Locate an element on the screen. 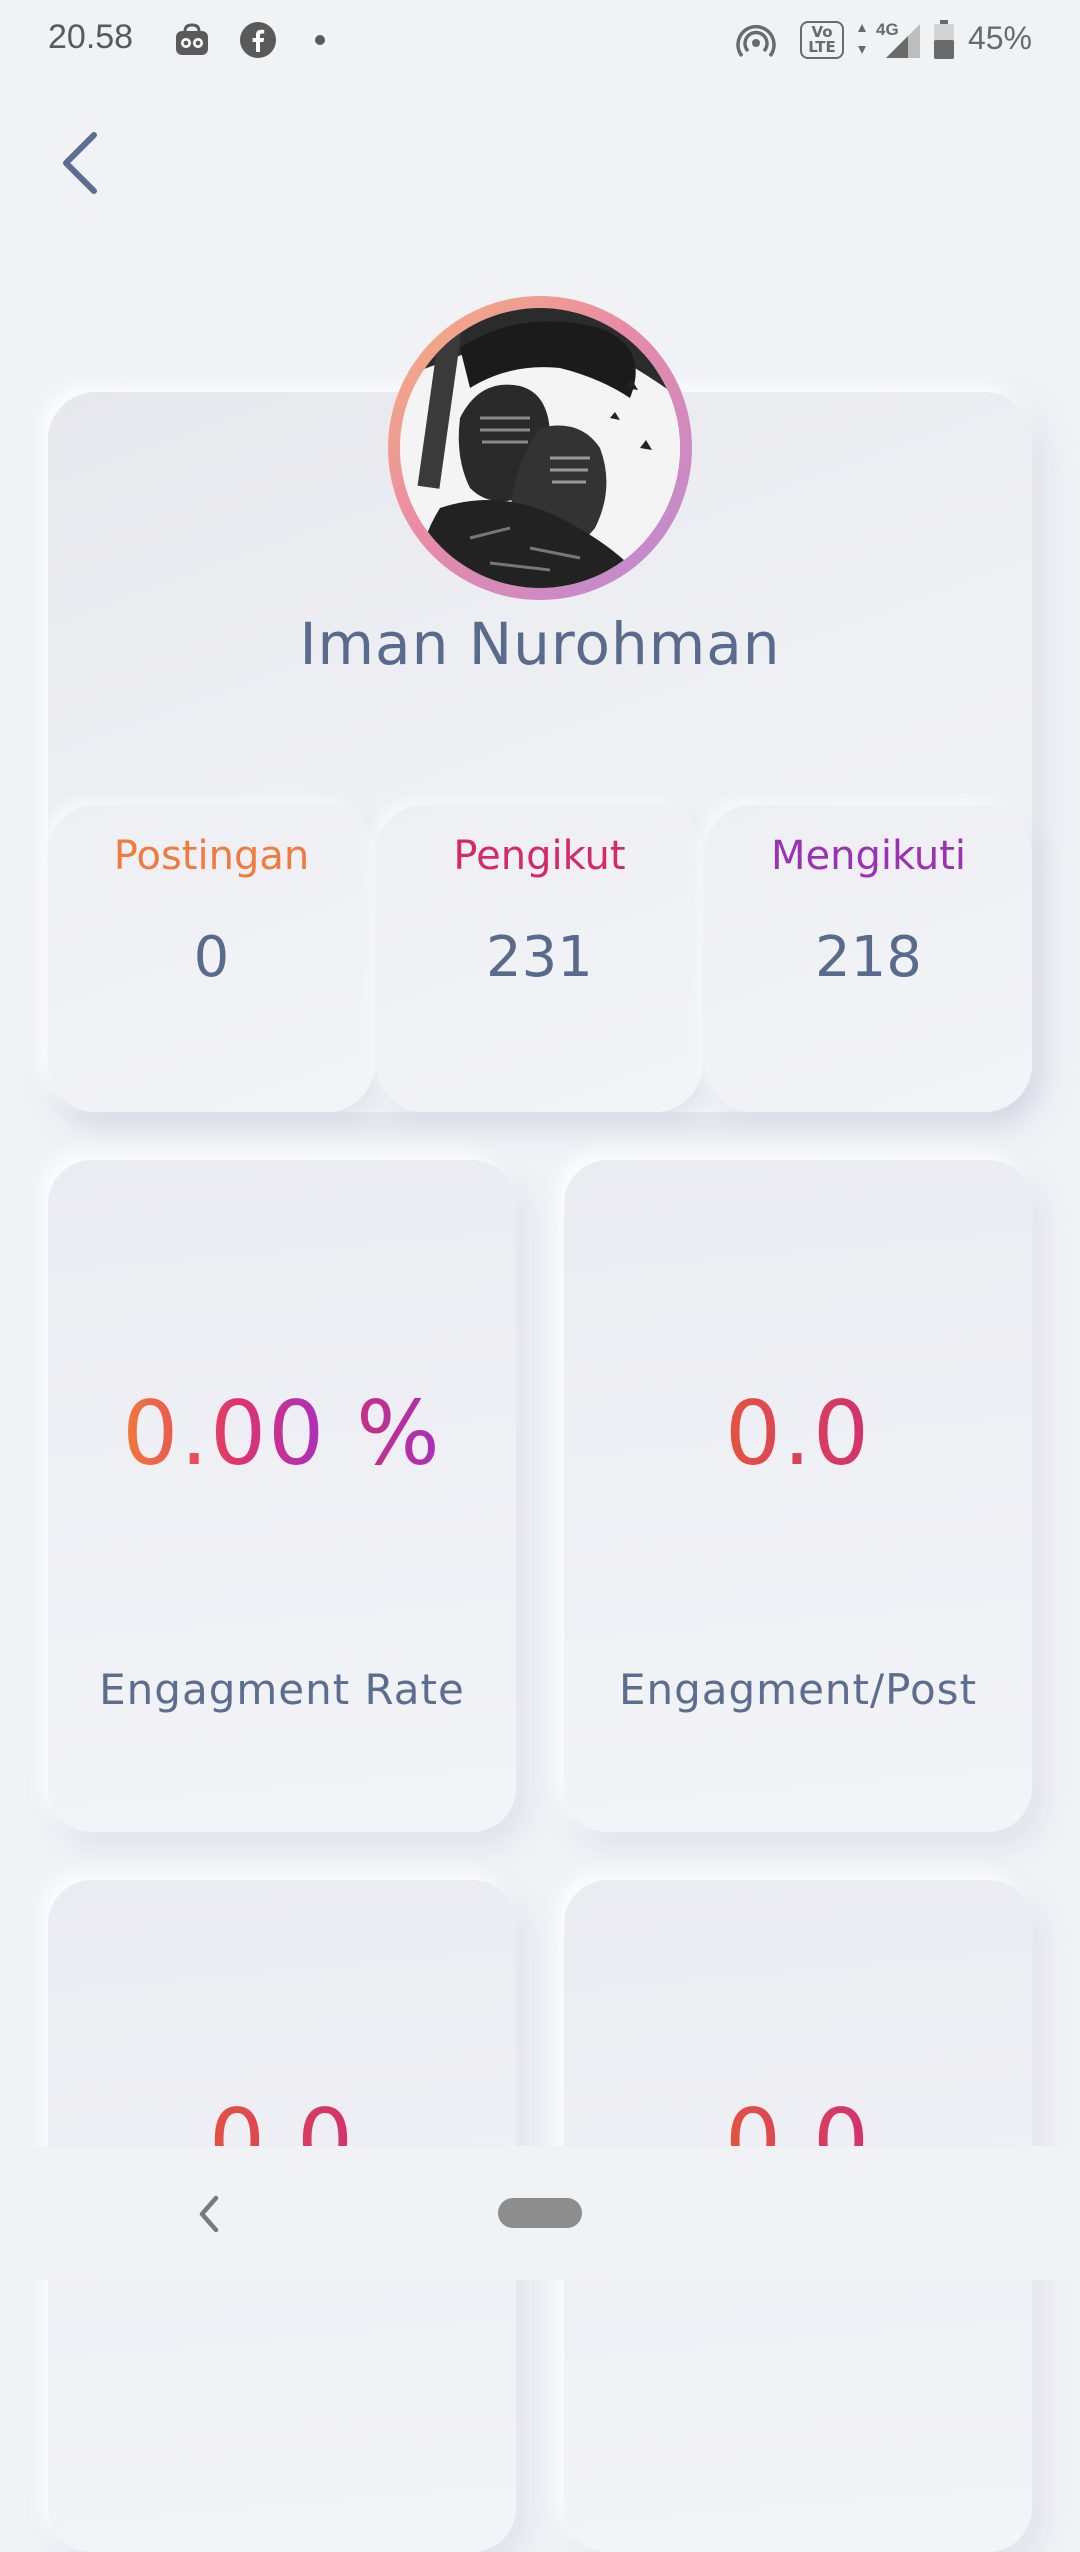 This screenshot has width=1080, height=2552. engagement-rate-value: 0.00 % is located at coordinates (282, 1433).